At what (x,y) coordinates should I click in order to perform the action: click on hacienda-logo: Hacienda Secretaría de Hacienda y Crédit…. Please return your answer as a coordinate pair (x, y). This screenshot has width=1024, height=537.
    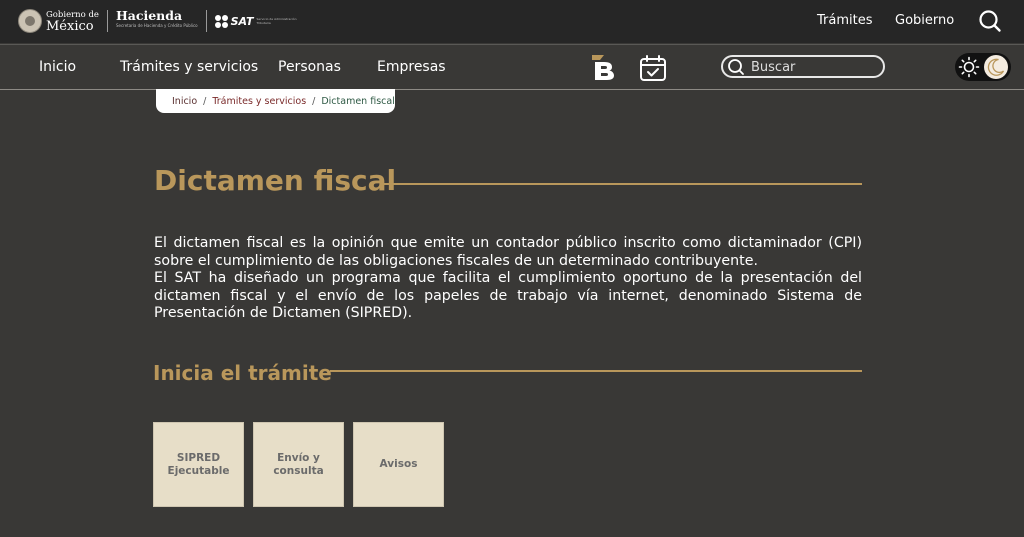
    Looking at the image, I should click on (156, 19).